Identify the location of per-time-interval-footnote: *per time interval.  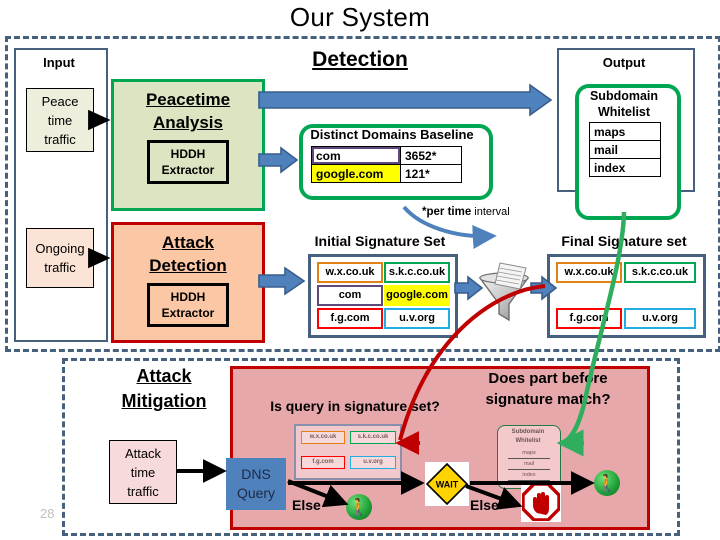
(466, 212).